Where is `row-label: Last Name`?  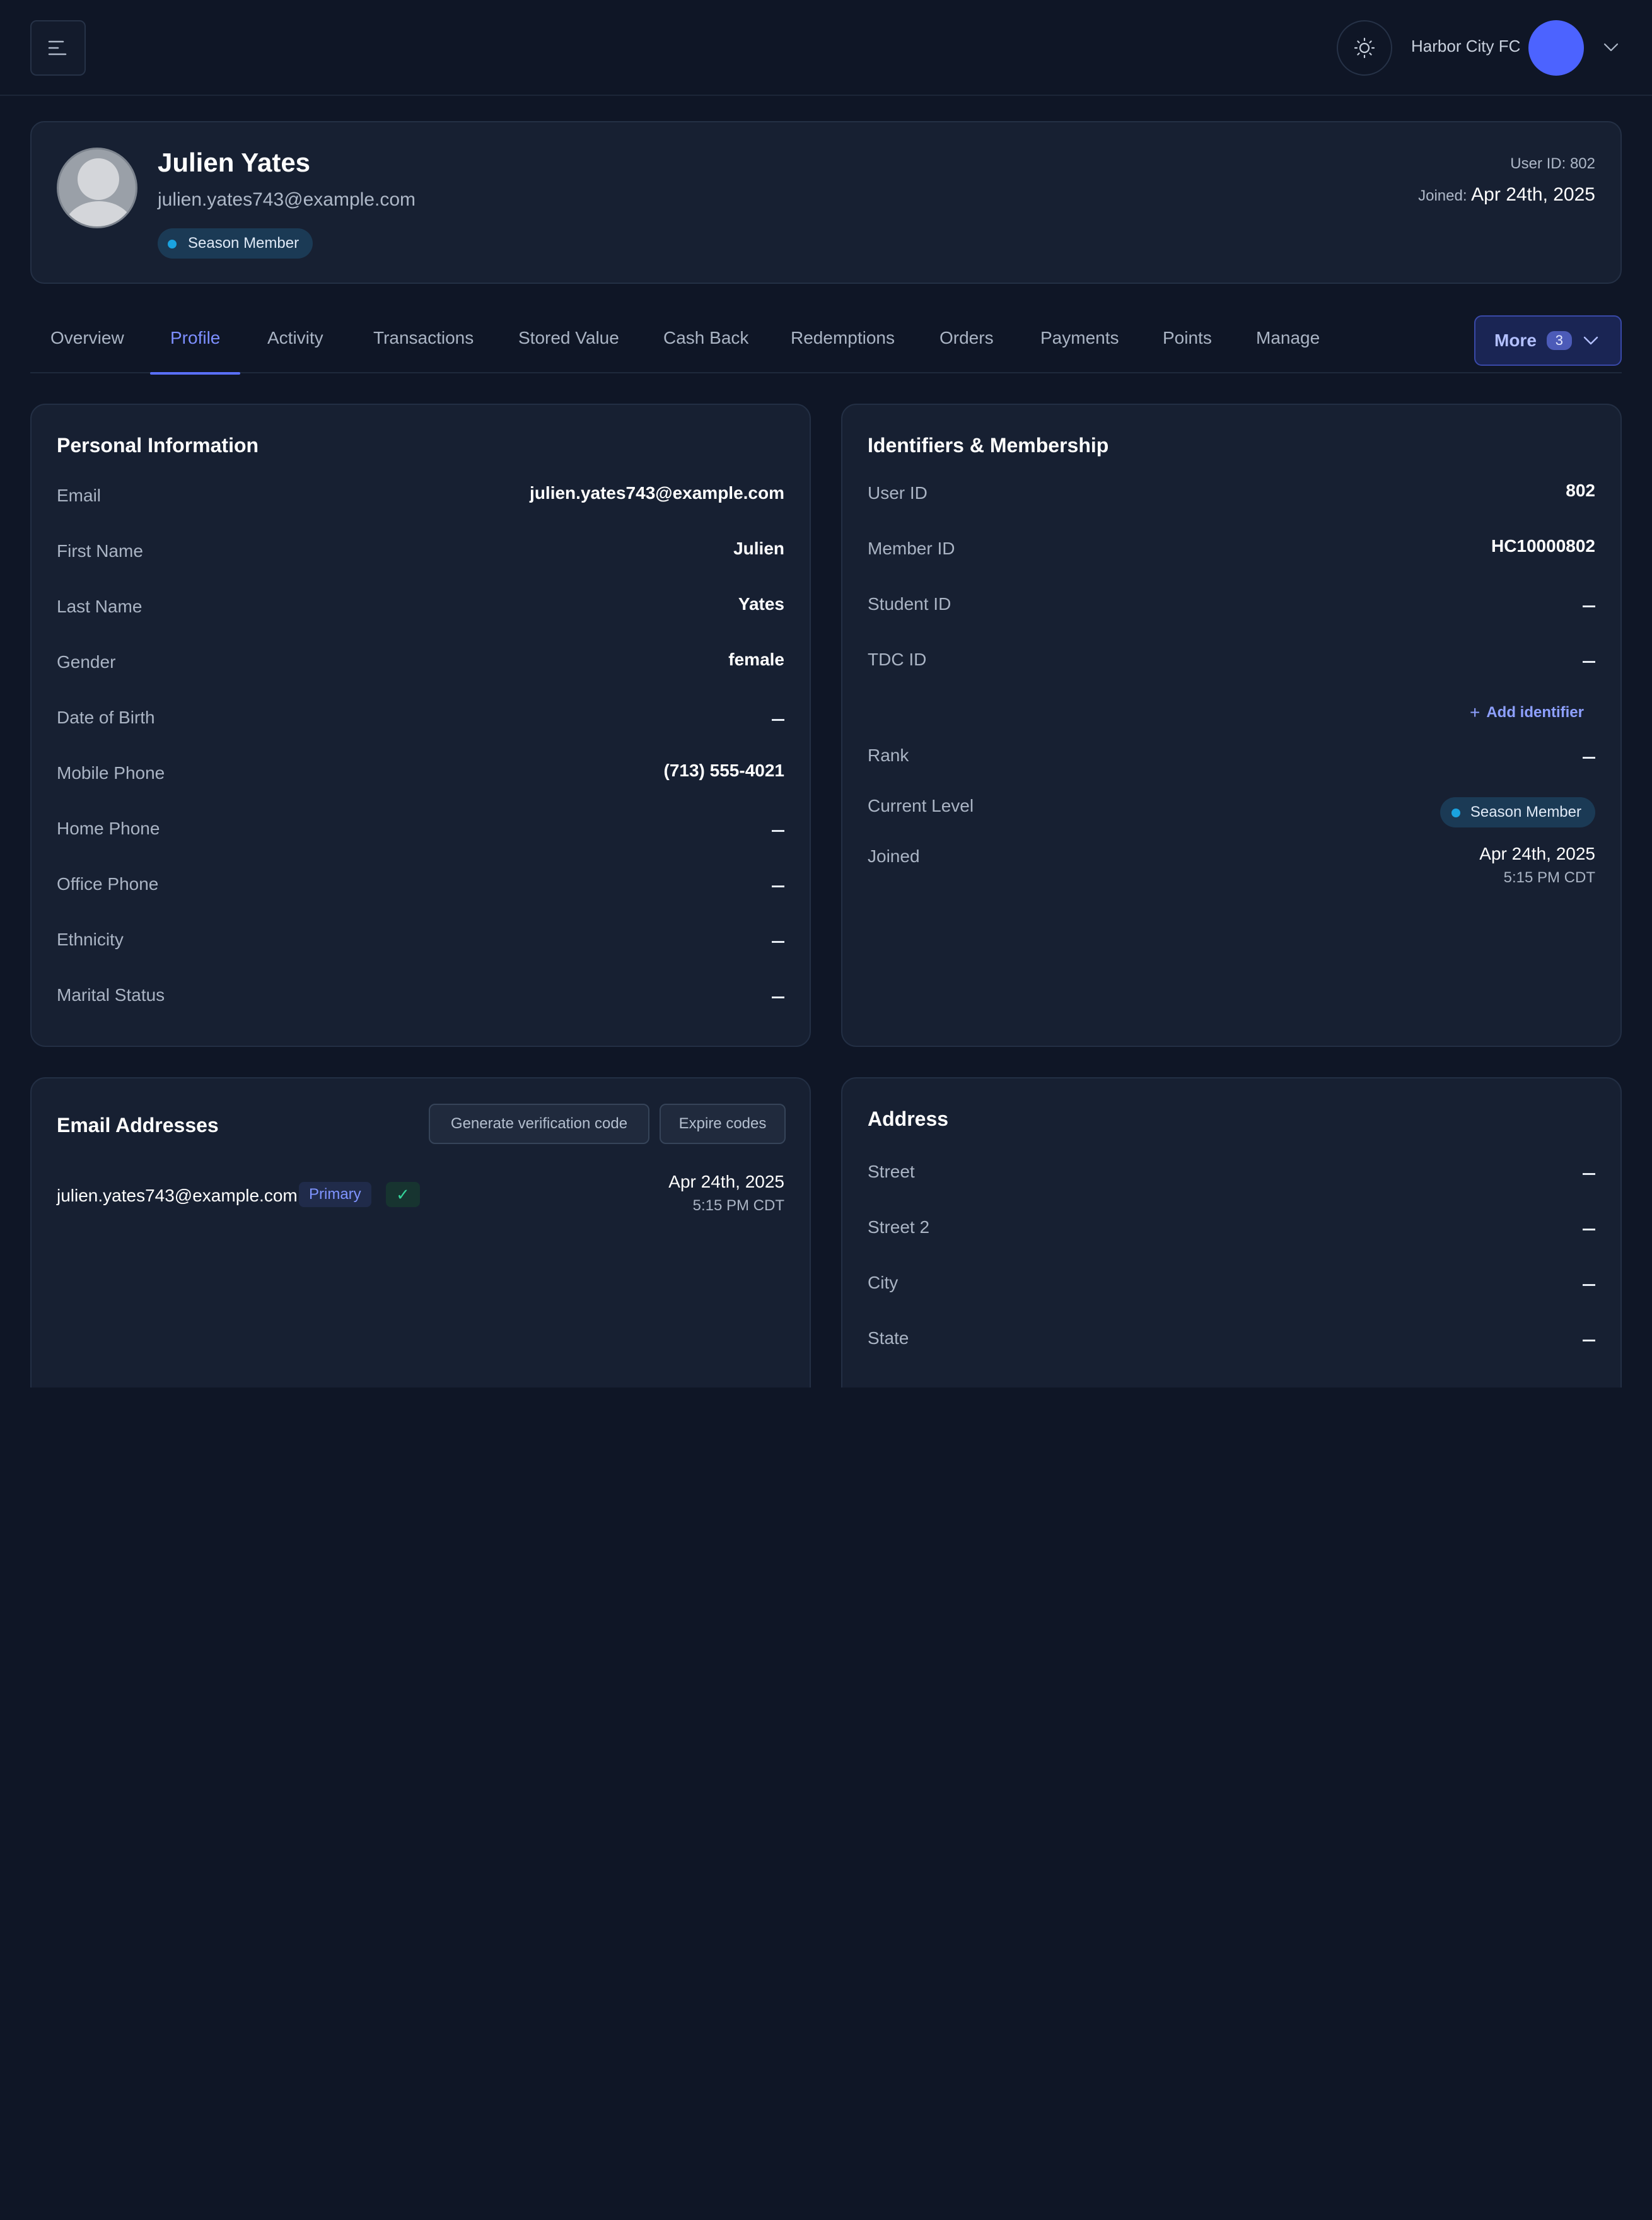
row-label: Last Name is located at coordinates (100, 606).